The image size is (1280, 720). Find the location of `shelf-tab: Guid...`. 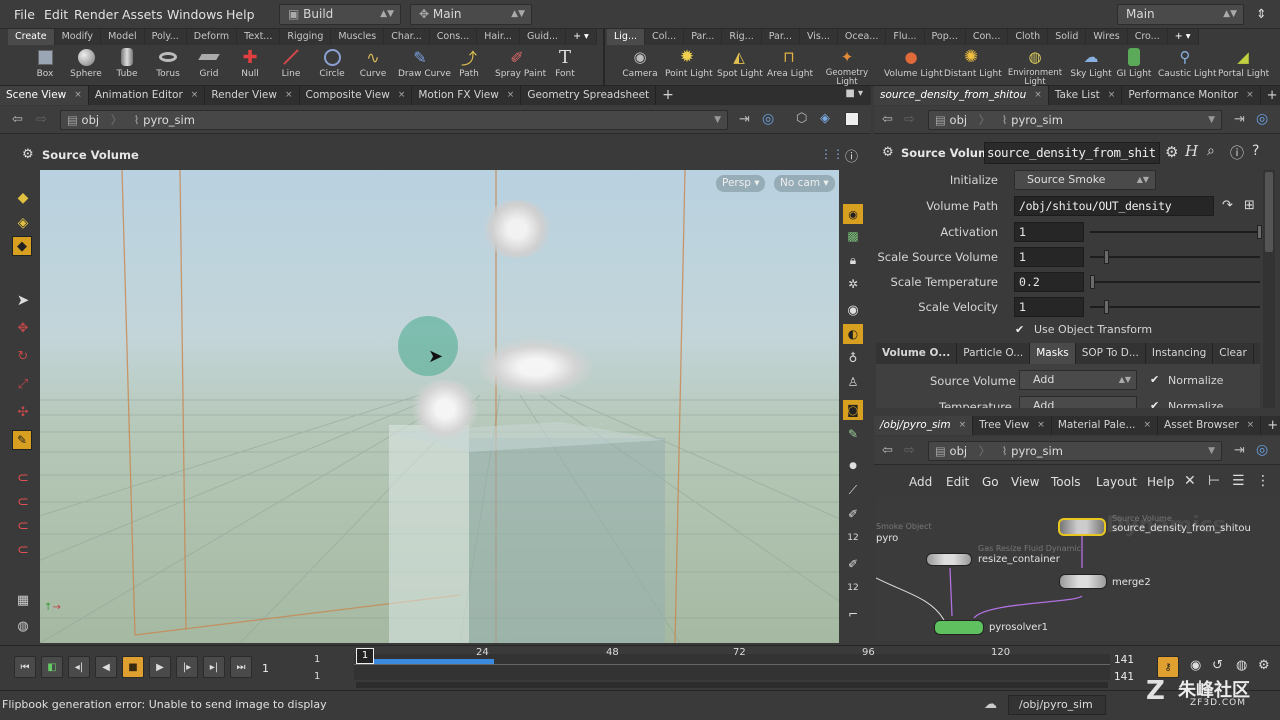

shelf-tab: Guid... is located at coordinates (543, 37).